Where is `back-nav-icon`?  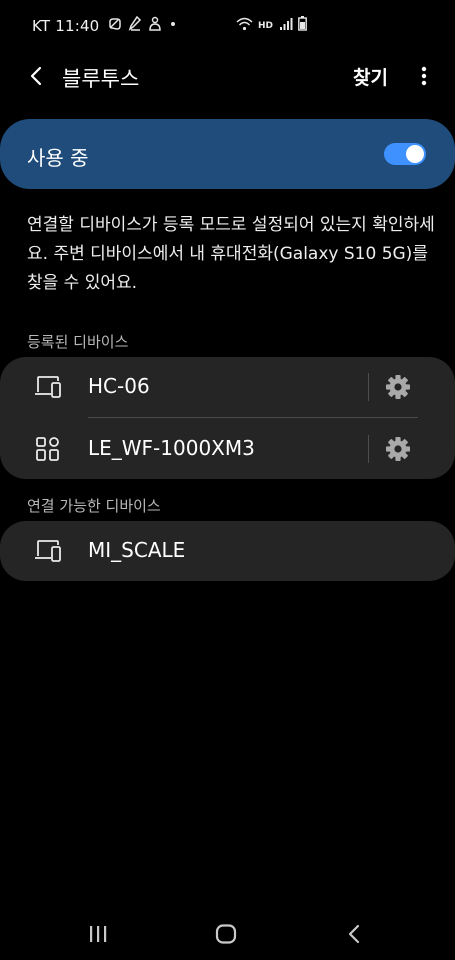 back-nav-icon is located at coordinates (354, 934).